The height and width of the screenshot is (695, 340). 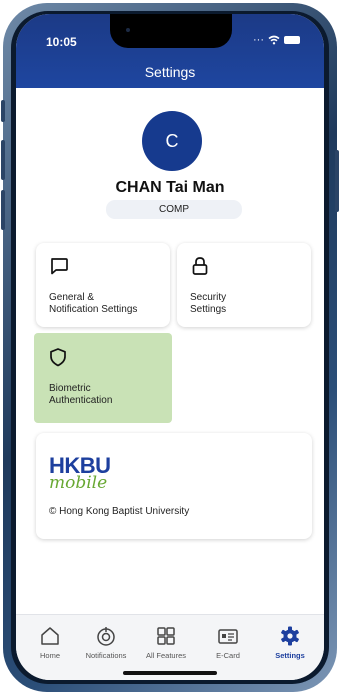 What do you see at coordinates (166, 636) in the screenshot?
I see `grid-icon` at bounding box center [166, 636].